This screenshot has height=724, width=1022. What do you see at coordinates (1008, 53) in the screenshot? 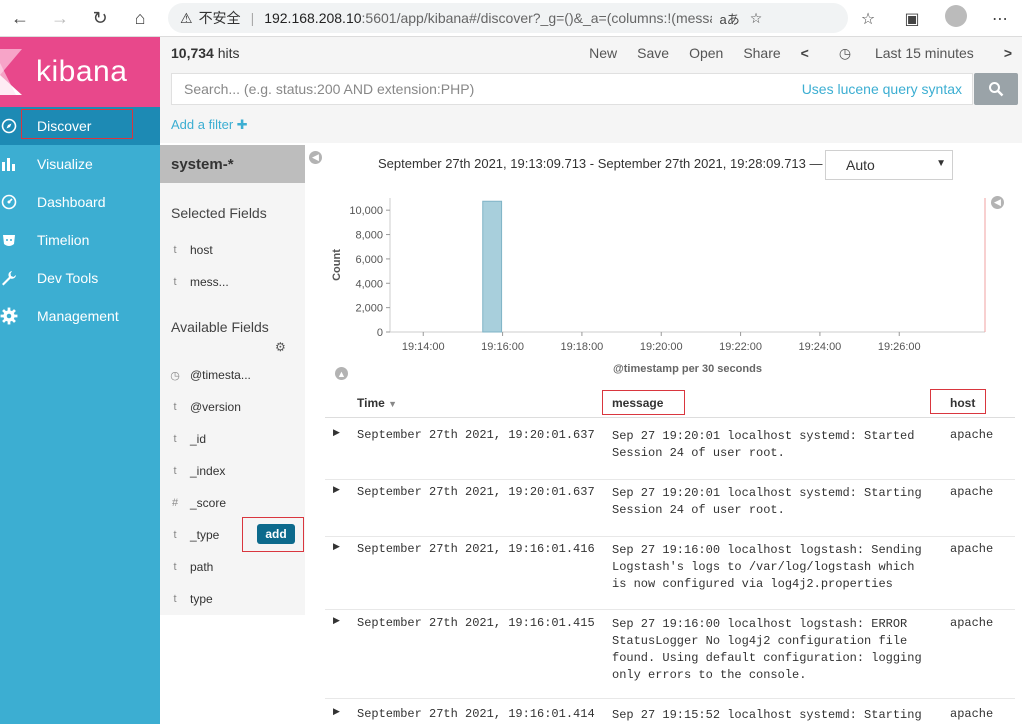
I see `chevron-right-icon: >` at bounding box center [1008, 53].